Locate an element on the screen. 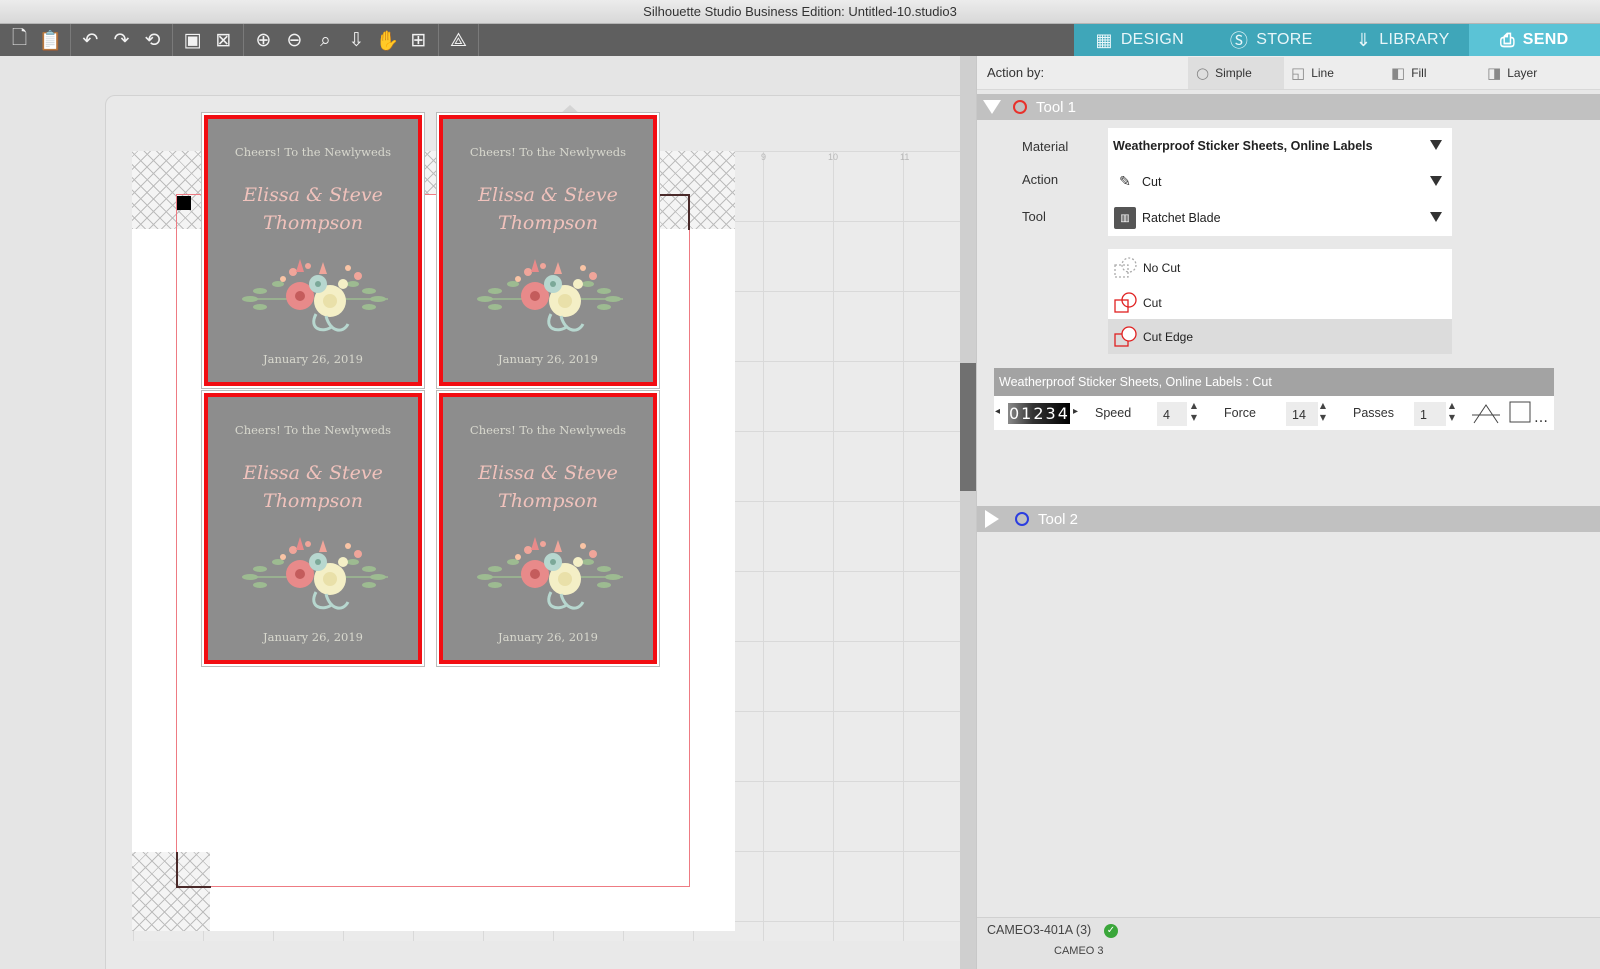 The height and width of the screenshot is (969, 1600). action-by-bar: Action by: ○ Simple ◱ Line ◧ Fill ◨ Layer is located at coordinates (1288, 73).